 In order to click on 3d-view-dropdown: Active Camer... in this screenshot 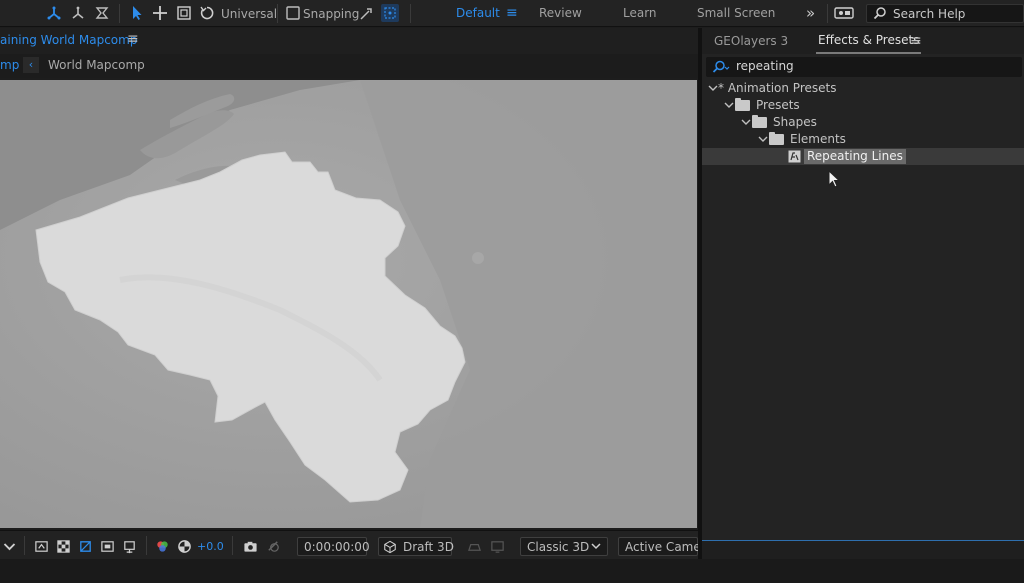, I will do `click(667, 546)`.